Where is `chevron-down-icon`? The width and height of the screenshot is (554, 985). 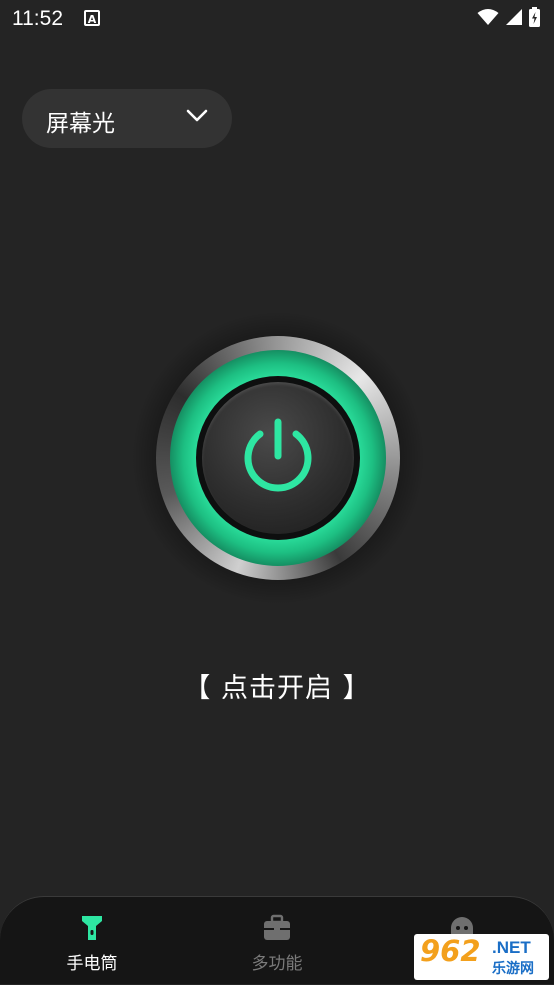
chevron-down-icon is located at coordinates (197, 115).